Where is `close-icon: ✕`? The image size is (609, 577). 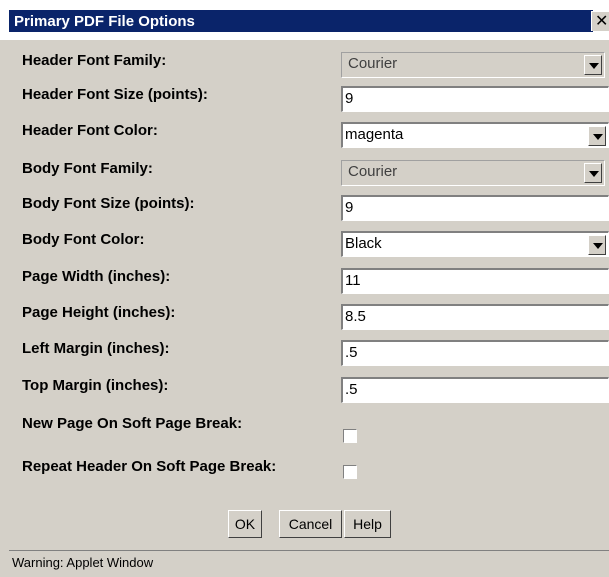 close-icon: ✕ is located at coordinates (602, 21).